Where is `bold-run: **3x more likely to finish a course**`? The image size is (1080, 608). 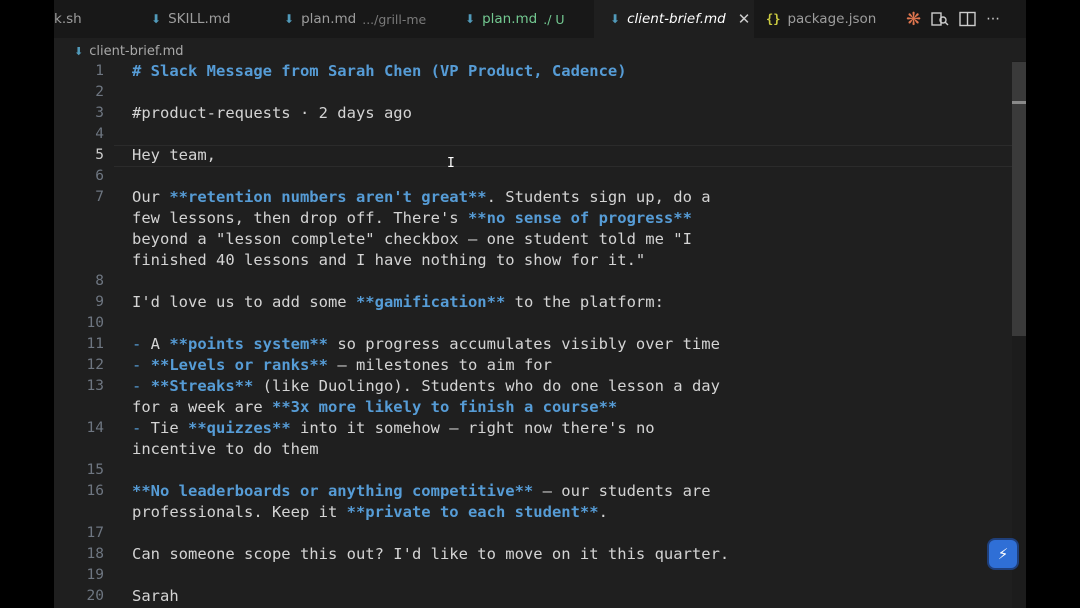 bold-run: **3x more likely to finish a course** is located at coordinates (444, 407).